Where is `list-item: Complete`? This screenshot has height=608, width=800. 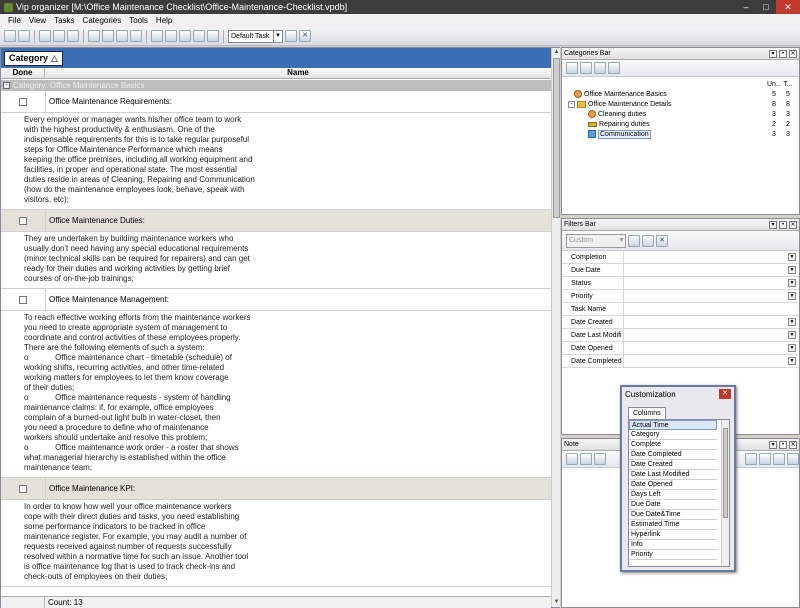
list-item: Complete is located at coordinates (673, 445).